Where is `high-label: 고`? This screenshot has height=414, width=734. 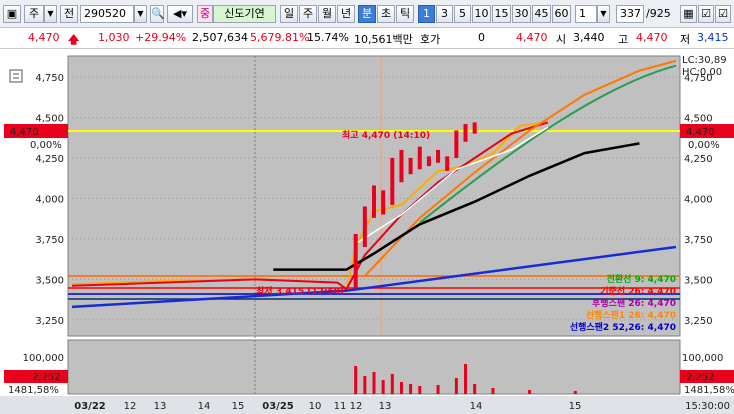
high-label: 고 is located at coordinates (623, 39).